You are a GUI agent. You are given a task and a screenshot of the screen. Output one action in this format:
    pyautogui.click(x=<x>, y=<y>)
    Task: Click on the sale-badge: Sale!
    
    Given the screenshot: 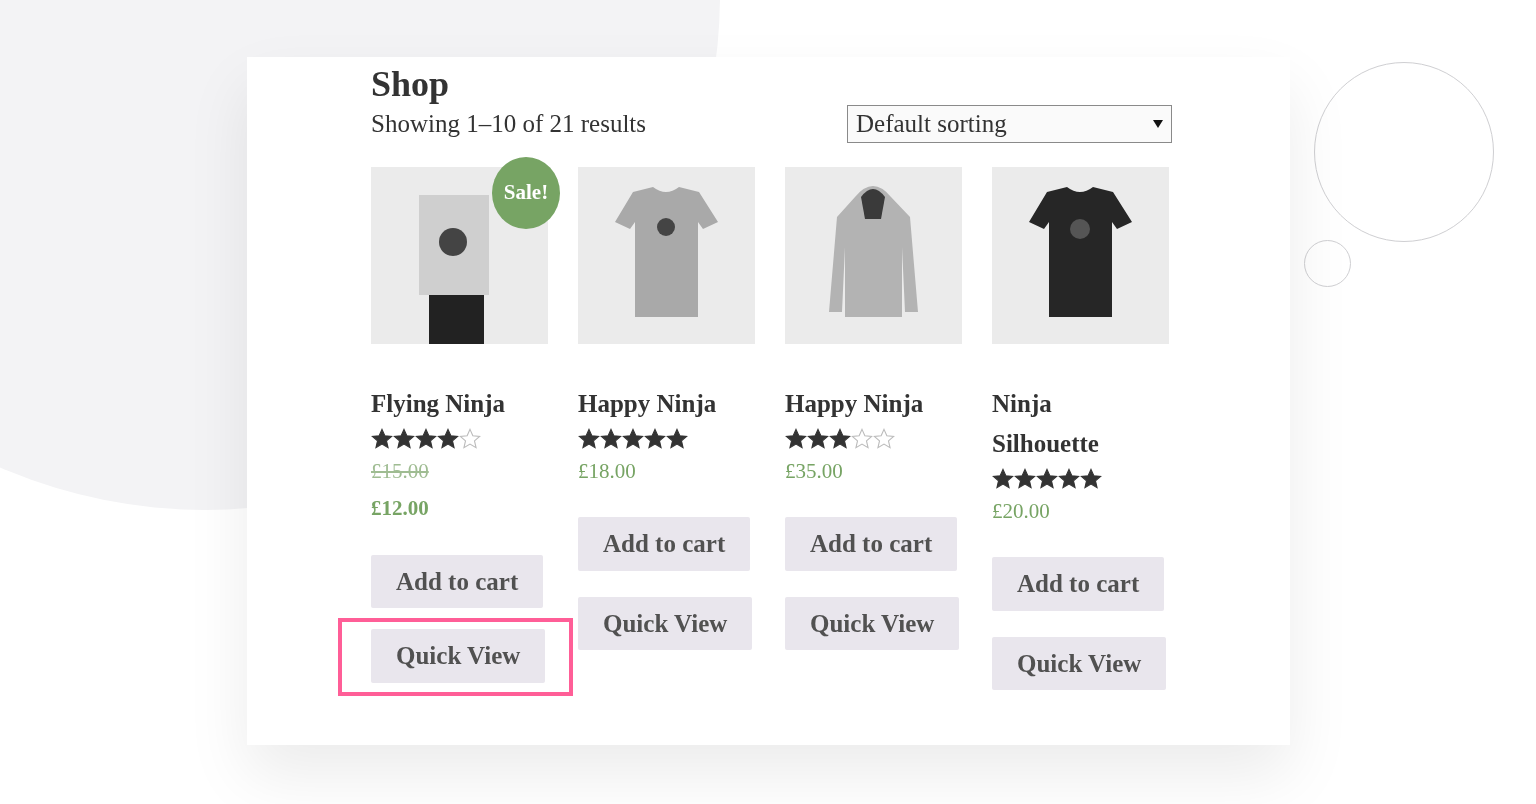 What is the action you would take?
    pyautogui.click(x=526, y=192)
    